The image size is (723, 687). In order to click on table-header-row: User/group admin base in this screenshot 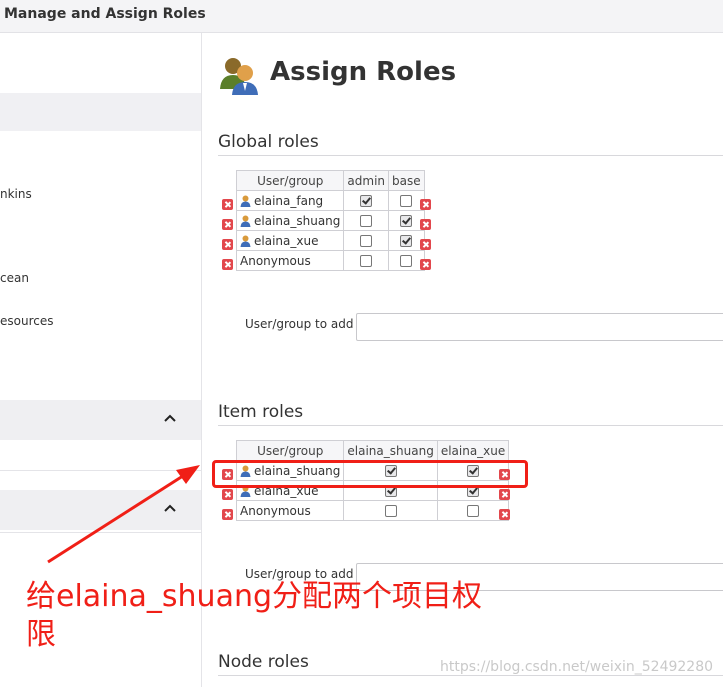, I will do `click(330, 180)`.